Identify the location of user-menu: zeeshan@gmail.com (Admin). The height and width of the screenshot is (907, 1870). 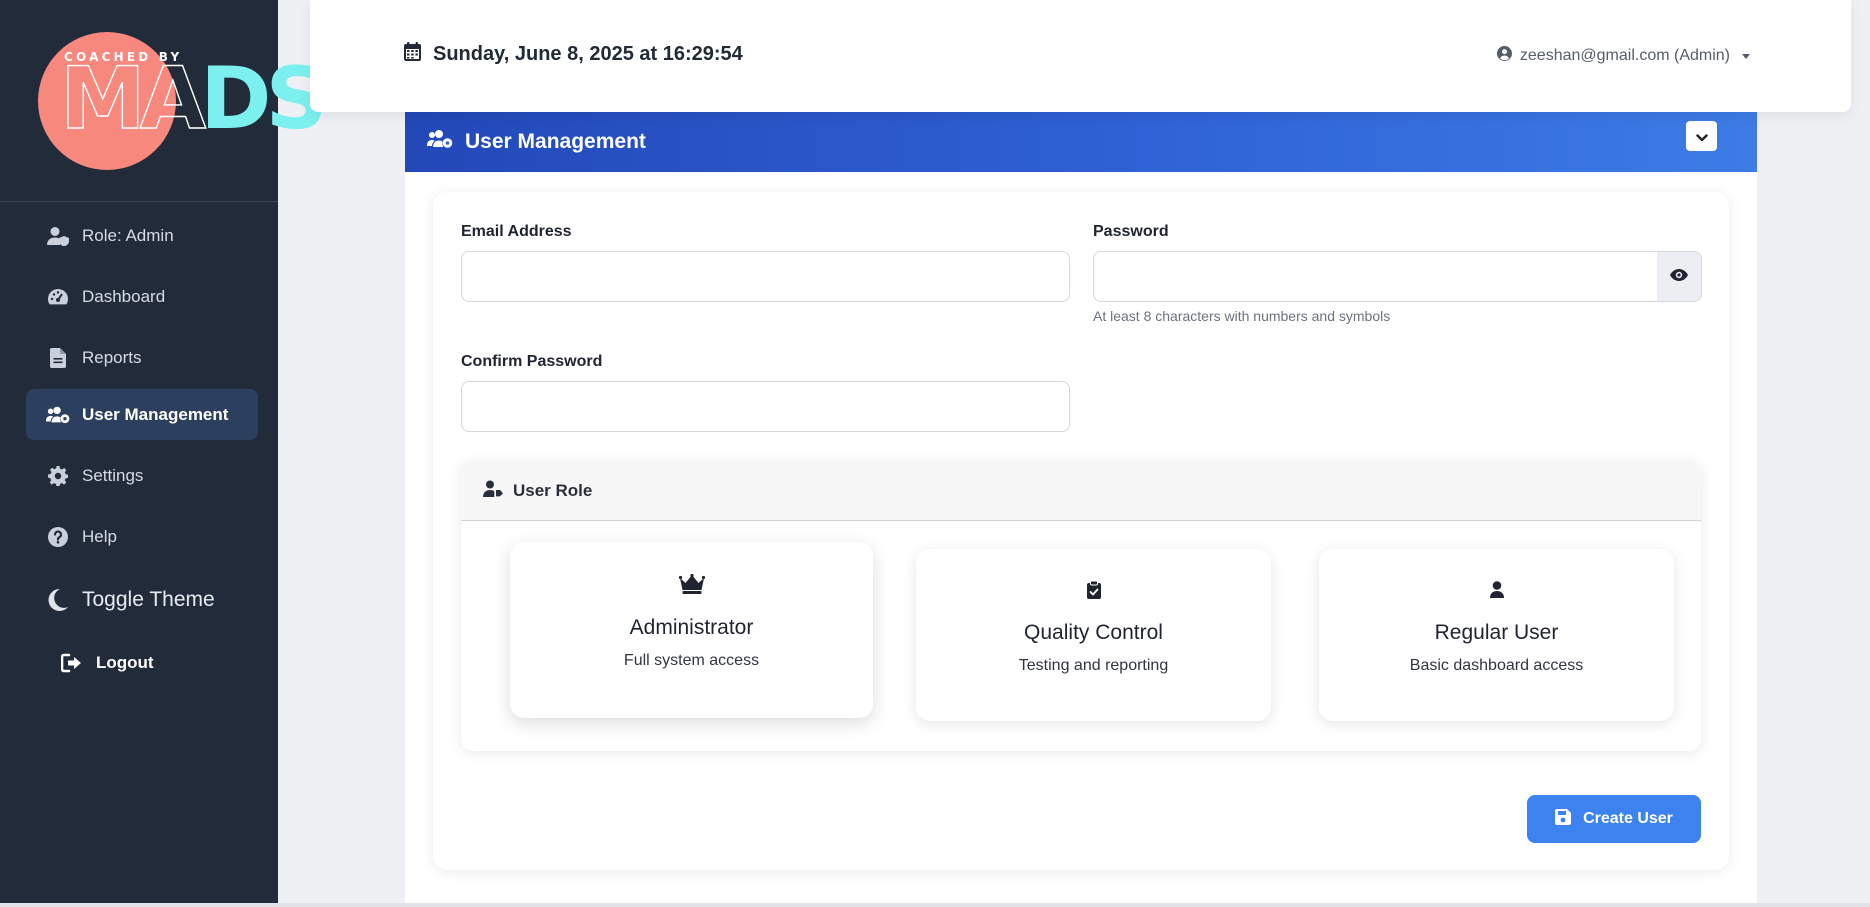
(1623, 56).